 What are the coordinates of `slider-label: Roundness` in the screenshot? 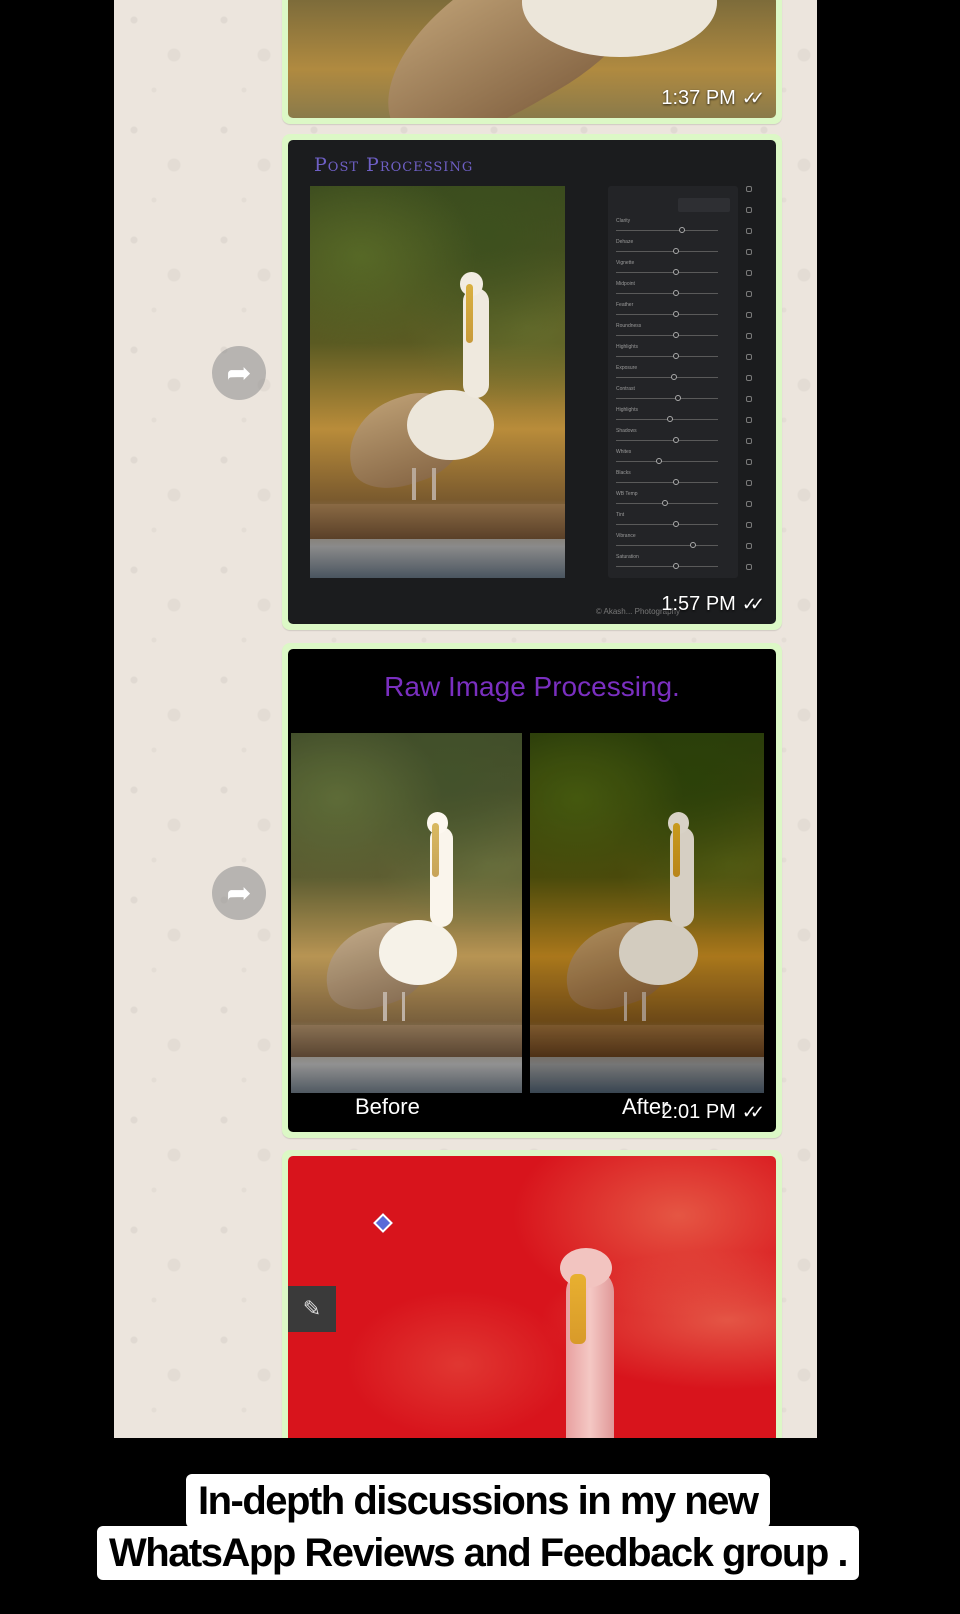 It's located at (629, 326).